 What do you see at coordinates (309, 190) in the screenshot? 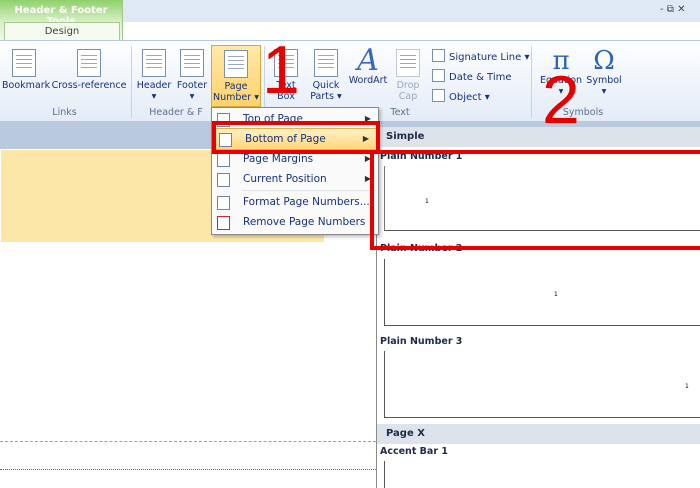
I see `menu-separator` at bounding box center [309, 190].